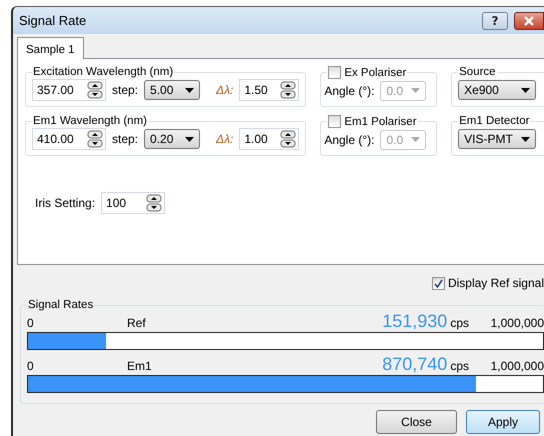 This screenshot has width=544, height=436. What do you see at coordinates (53, 20) in the screenshot?
I see `window-title: Signal Rate` at bounding box center [53, 20].